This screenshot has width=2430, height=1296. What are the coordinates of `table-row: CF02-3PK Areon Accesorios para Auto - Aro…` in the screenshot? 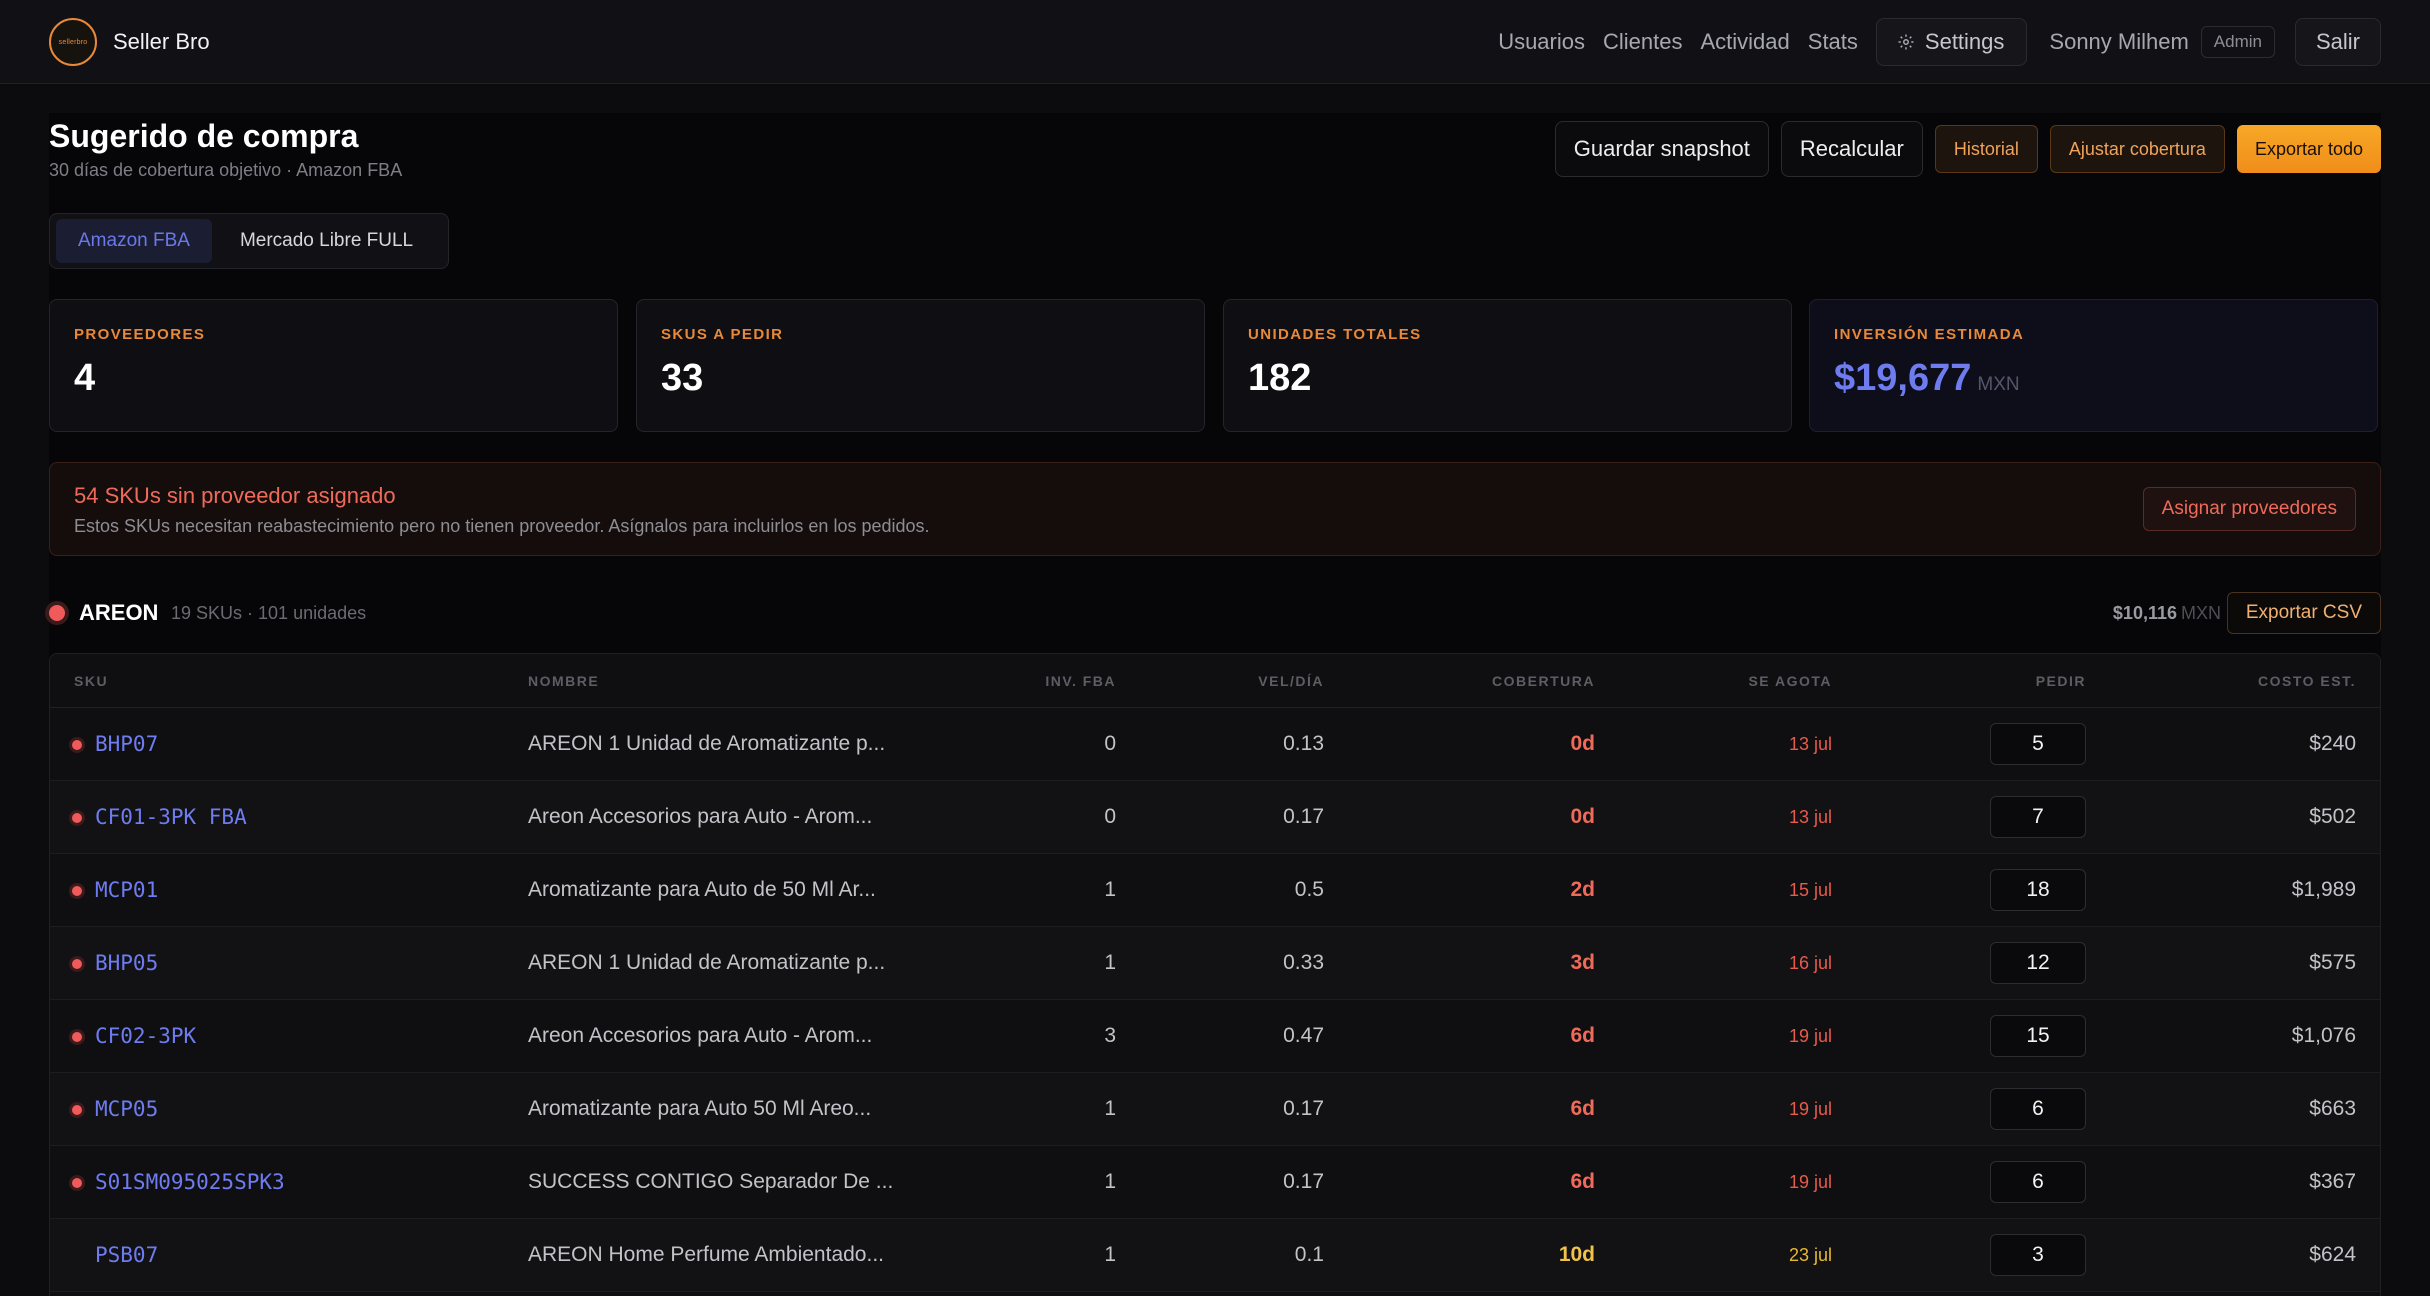 It's located at (1215, 1036).